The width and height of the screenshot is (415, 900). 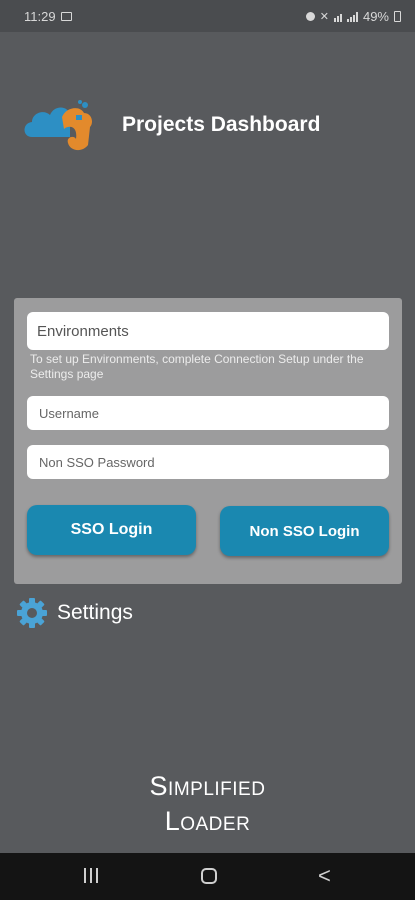 What do you see at coordinates (207, 786) in the screenshot?
I see `brand-line-1: Simplified` at bounding box center [207, 786].